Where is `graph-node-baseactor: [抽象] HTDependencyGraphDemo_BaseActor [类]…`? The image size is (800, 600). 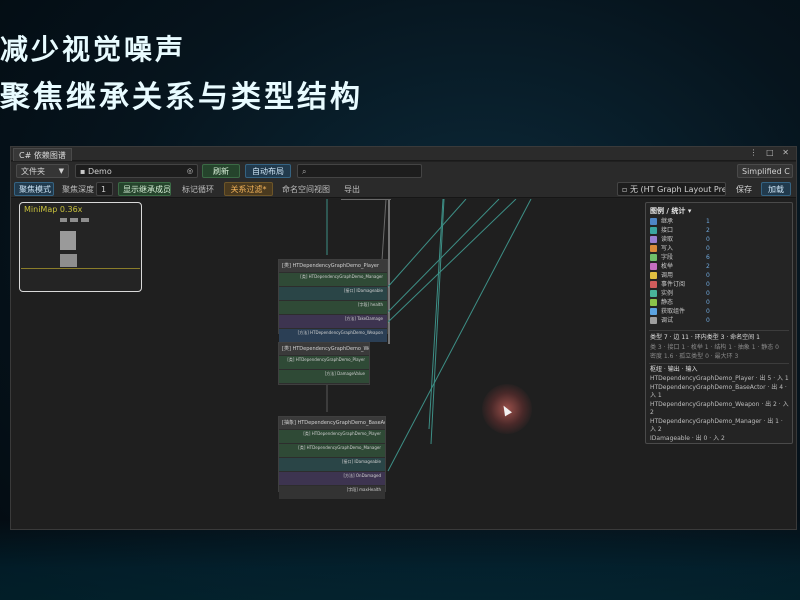
graph-node-baseactor: [抽象] HTDependencyGraphDemo_BaseActor [类]… is located at coordinates (332, 457).